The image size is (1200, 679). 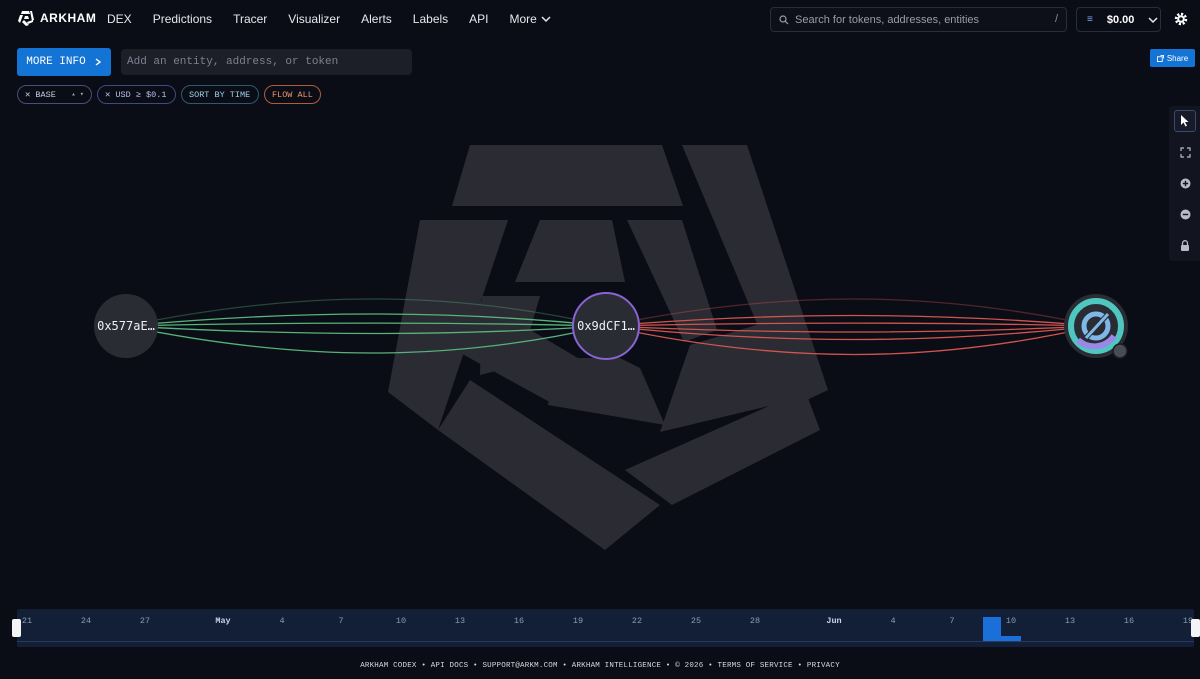 I want to click on fit-icon, so click(x=1185, y=152).